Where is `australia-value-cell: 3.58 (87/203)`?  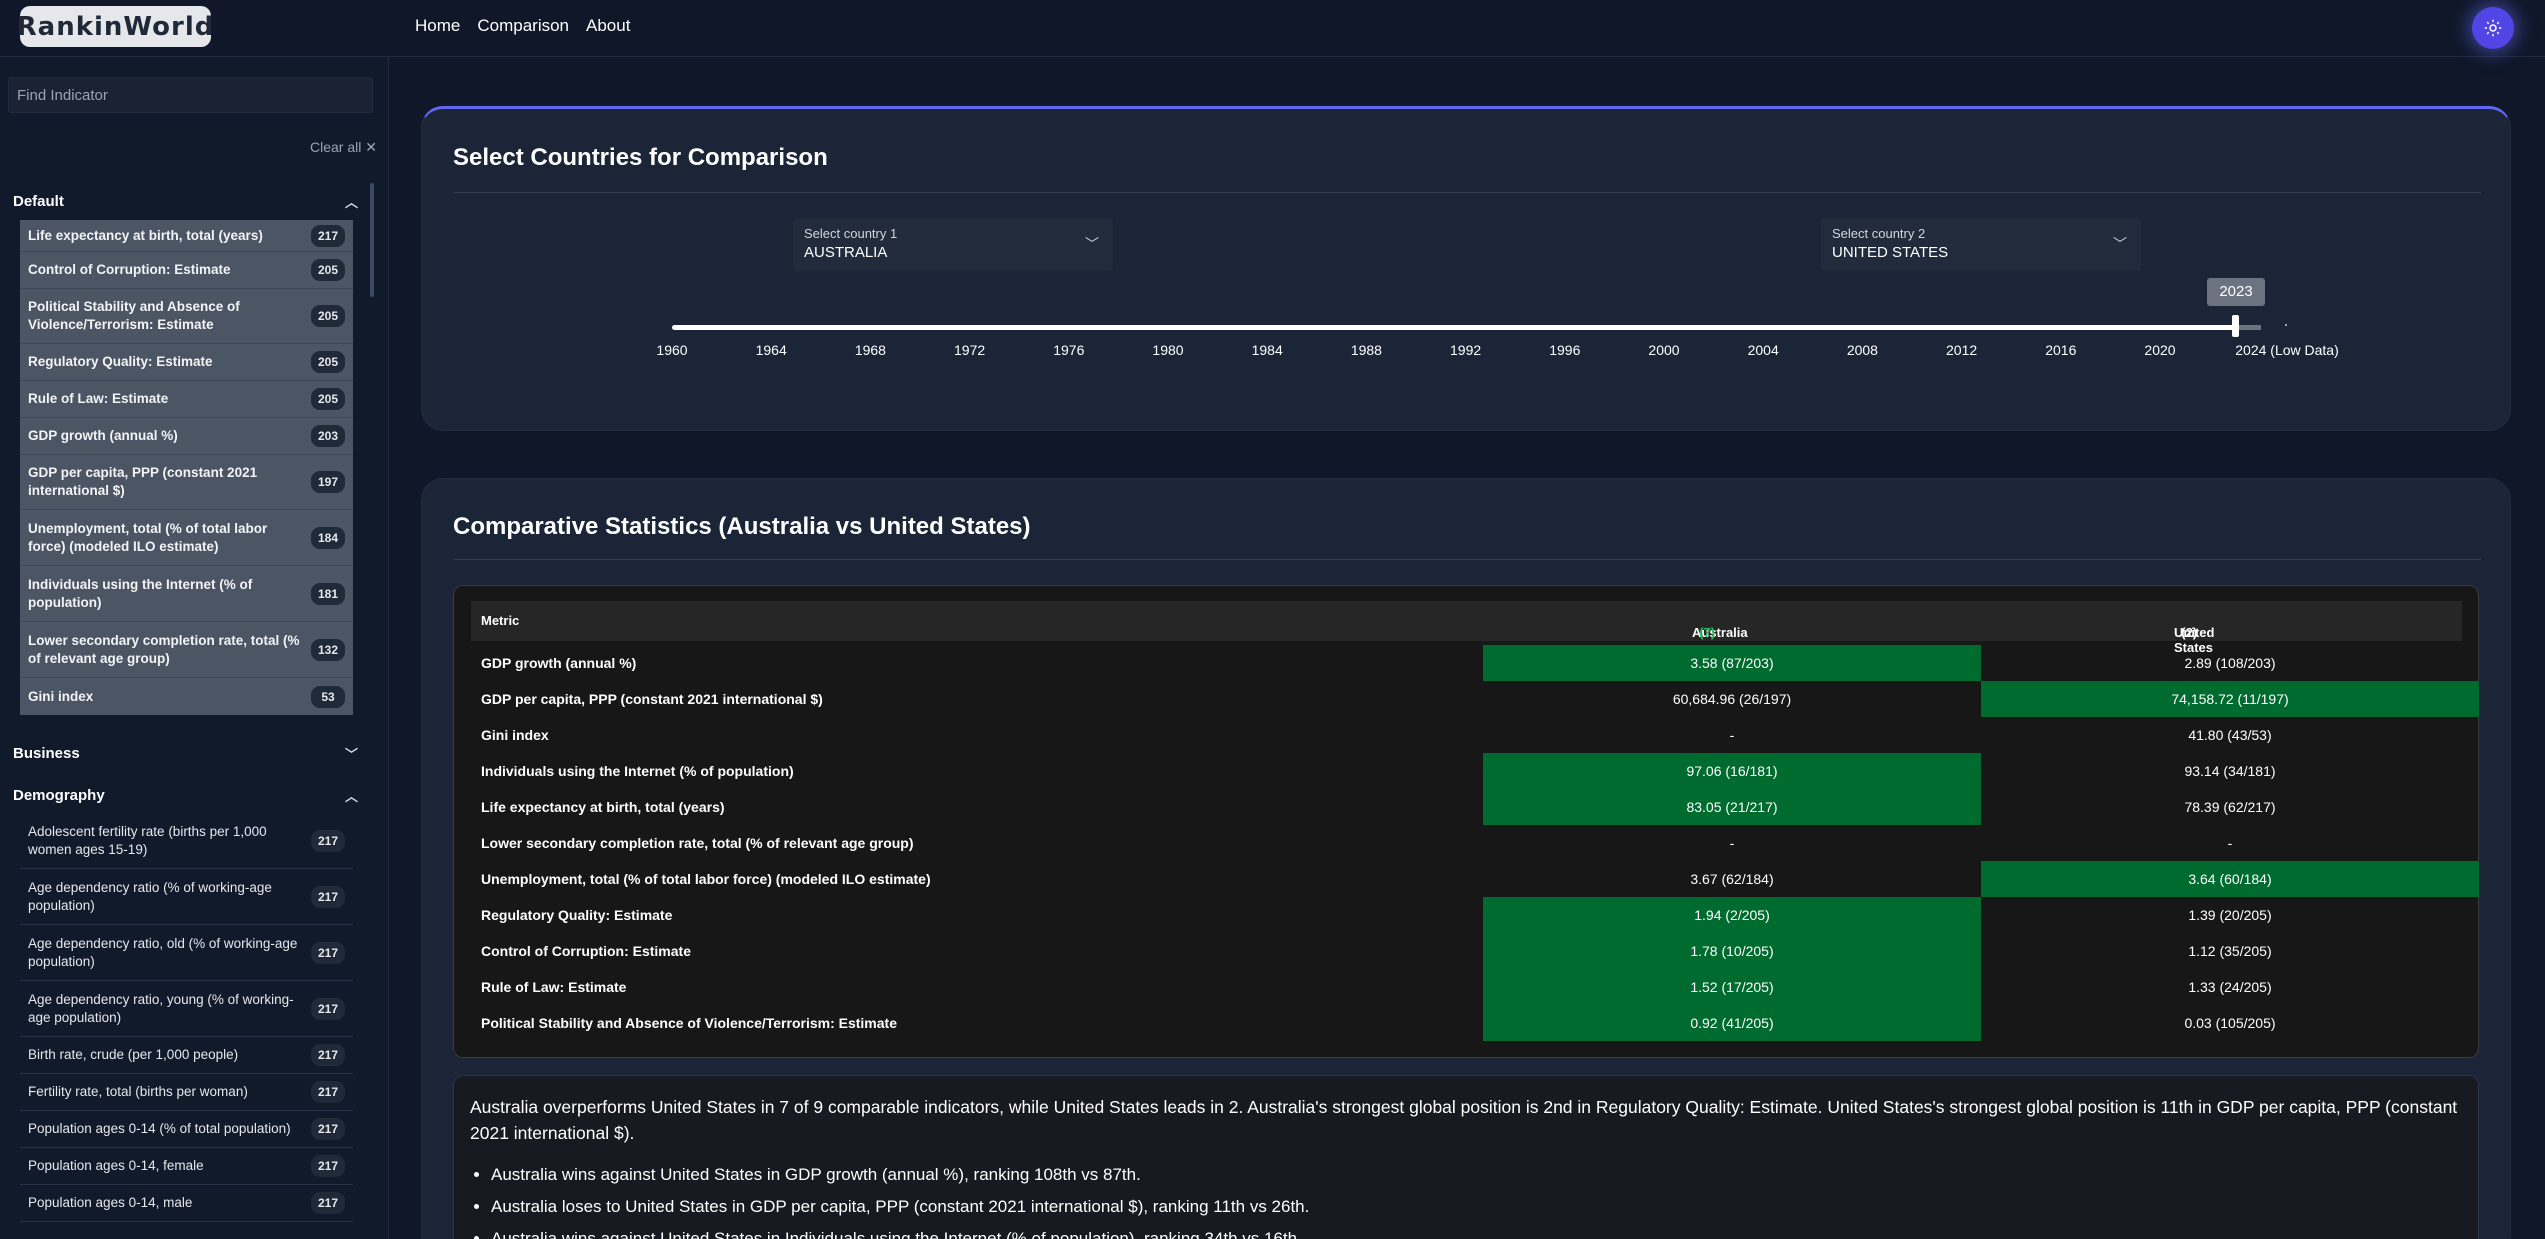 australia-value-cell: 3.58 (87/203) is located at coordinates (1732, 663).